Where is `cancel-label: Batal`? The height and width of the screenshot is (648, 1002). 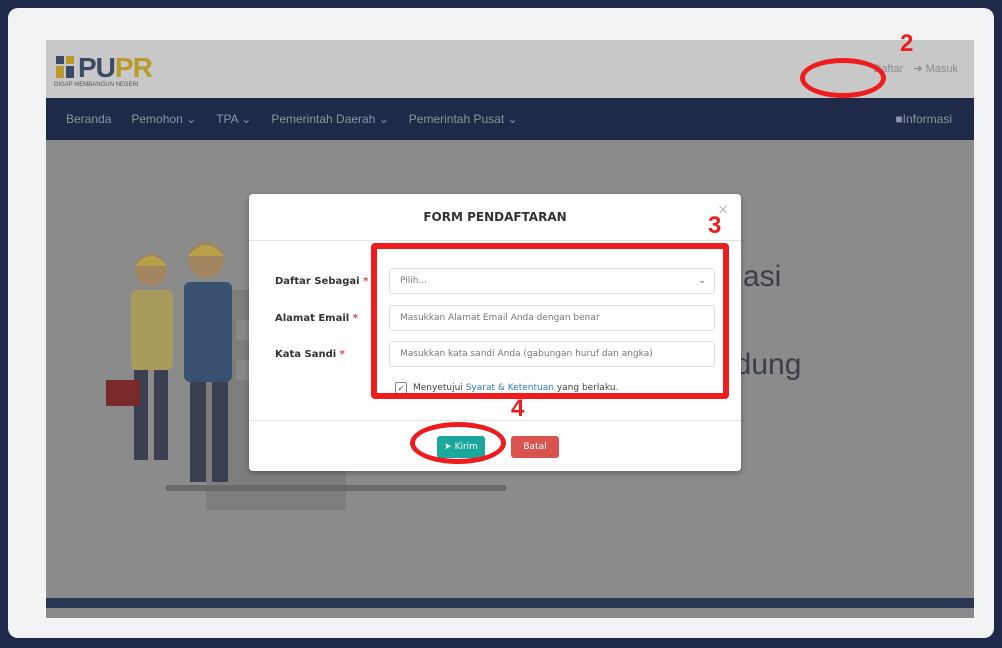
cancel-label: Batal is located at coordinates (535, 447).